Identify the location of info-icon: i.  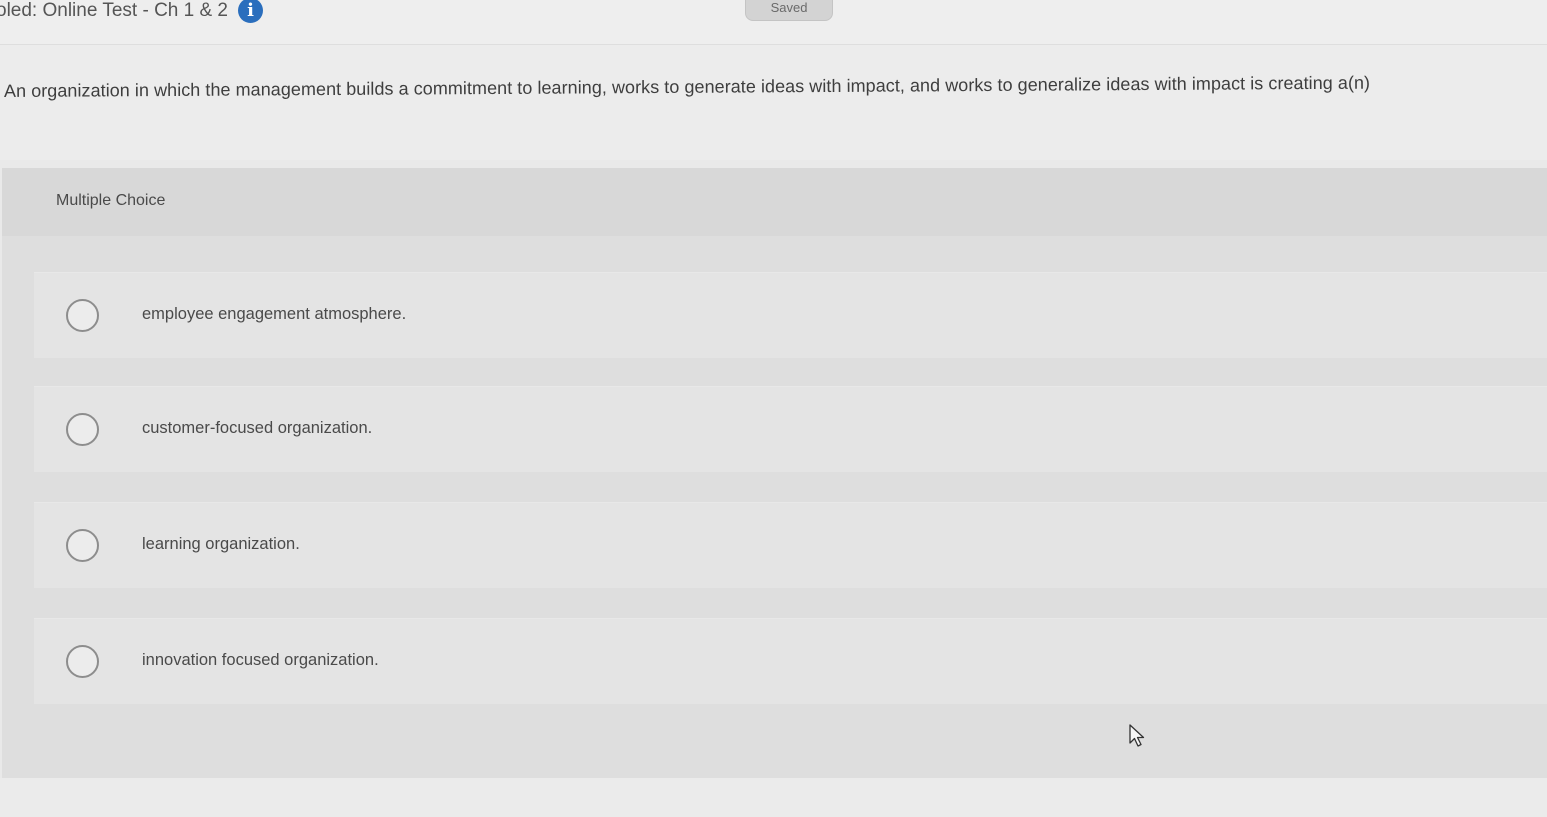
(250, 11).